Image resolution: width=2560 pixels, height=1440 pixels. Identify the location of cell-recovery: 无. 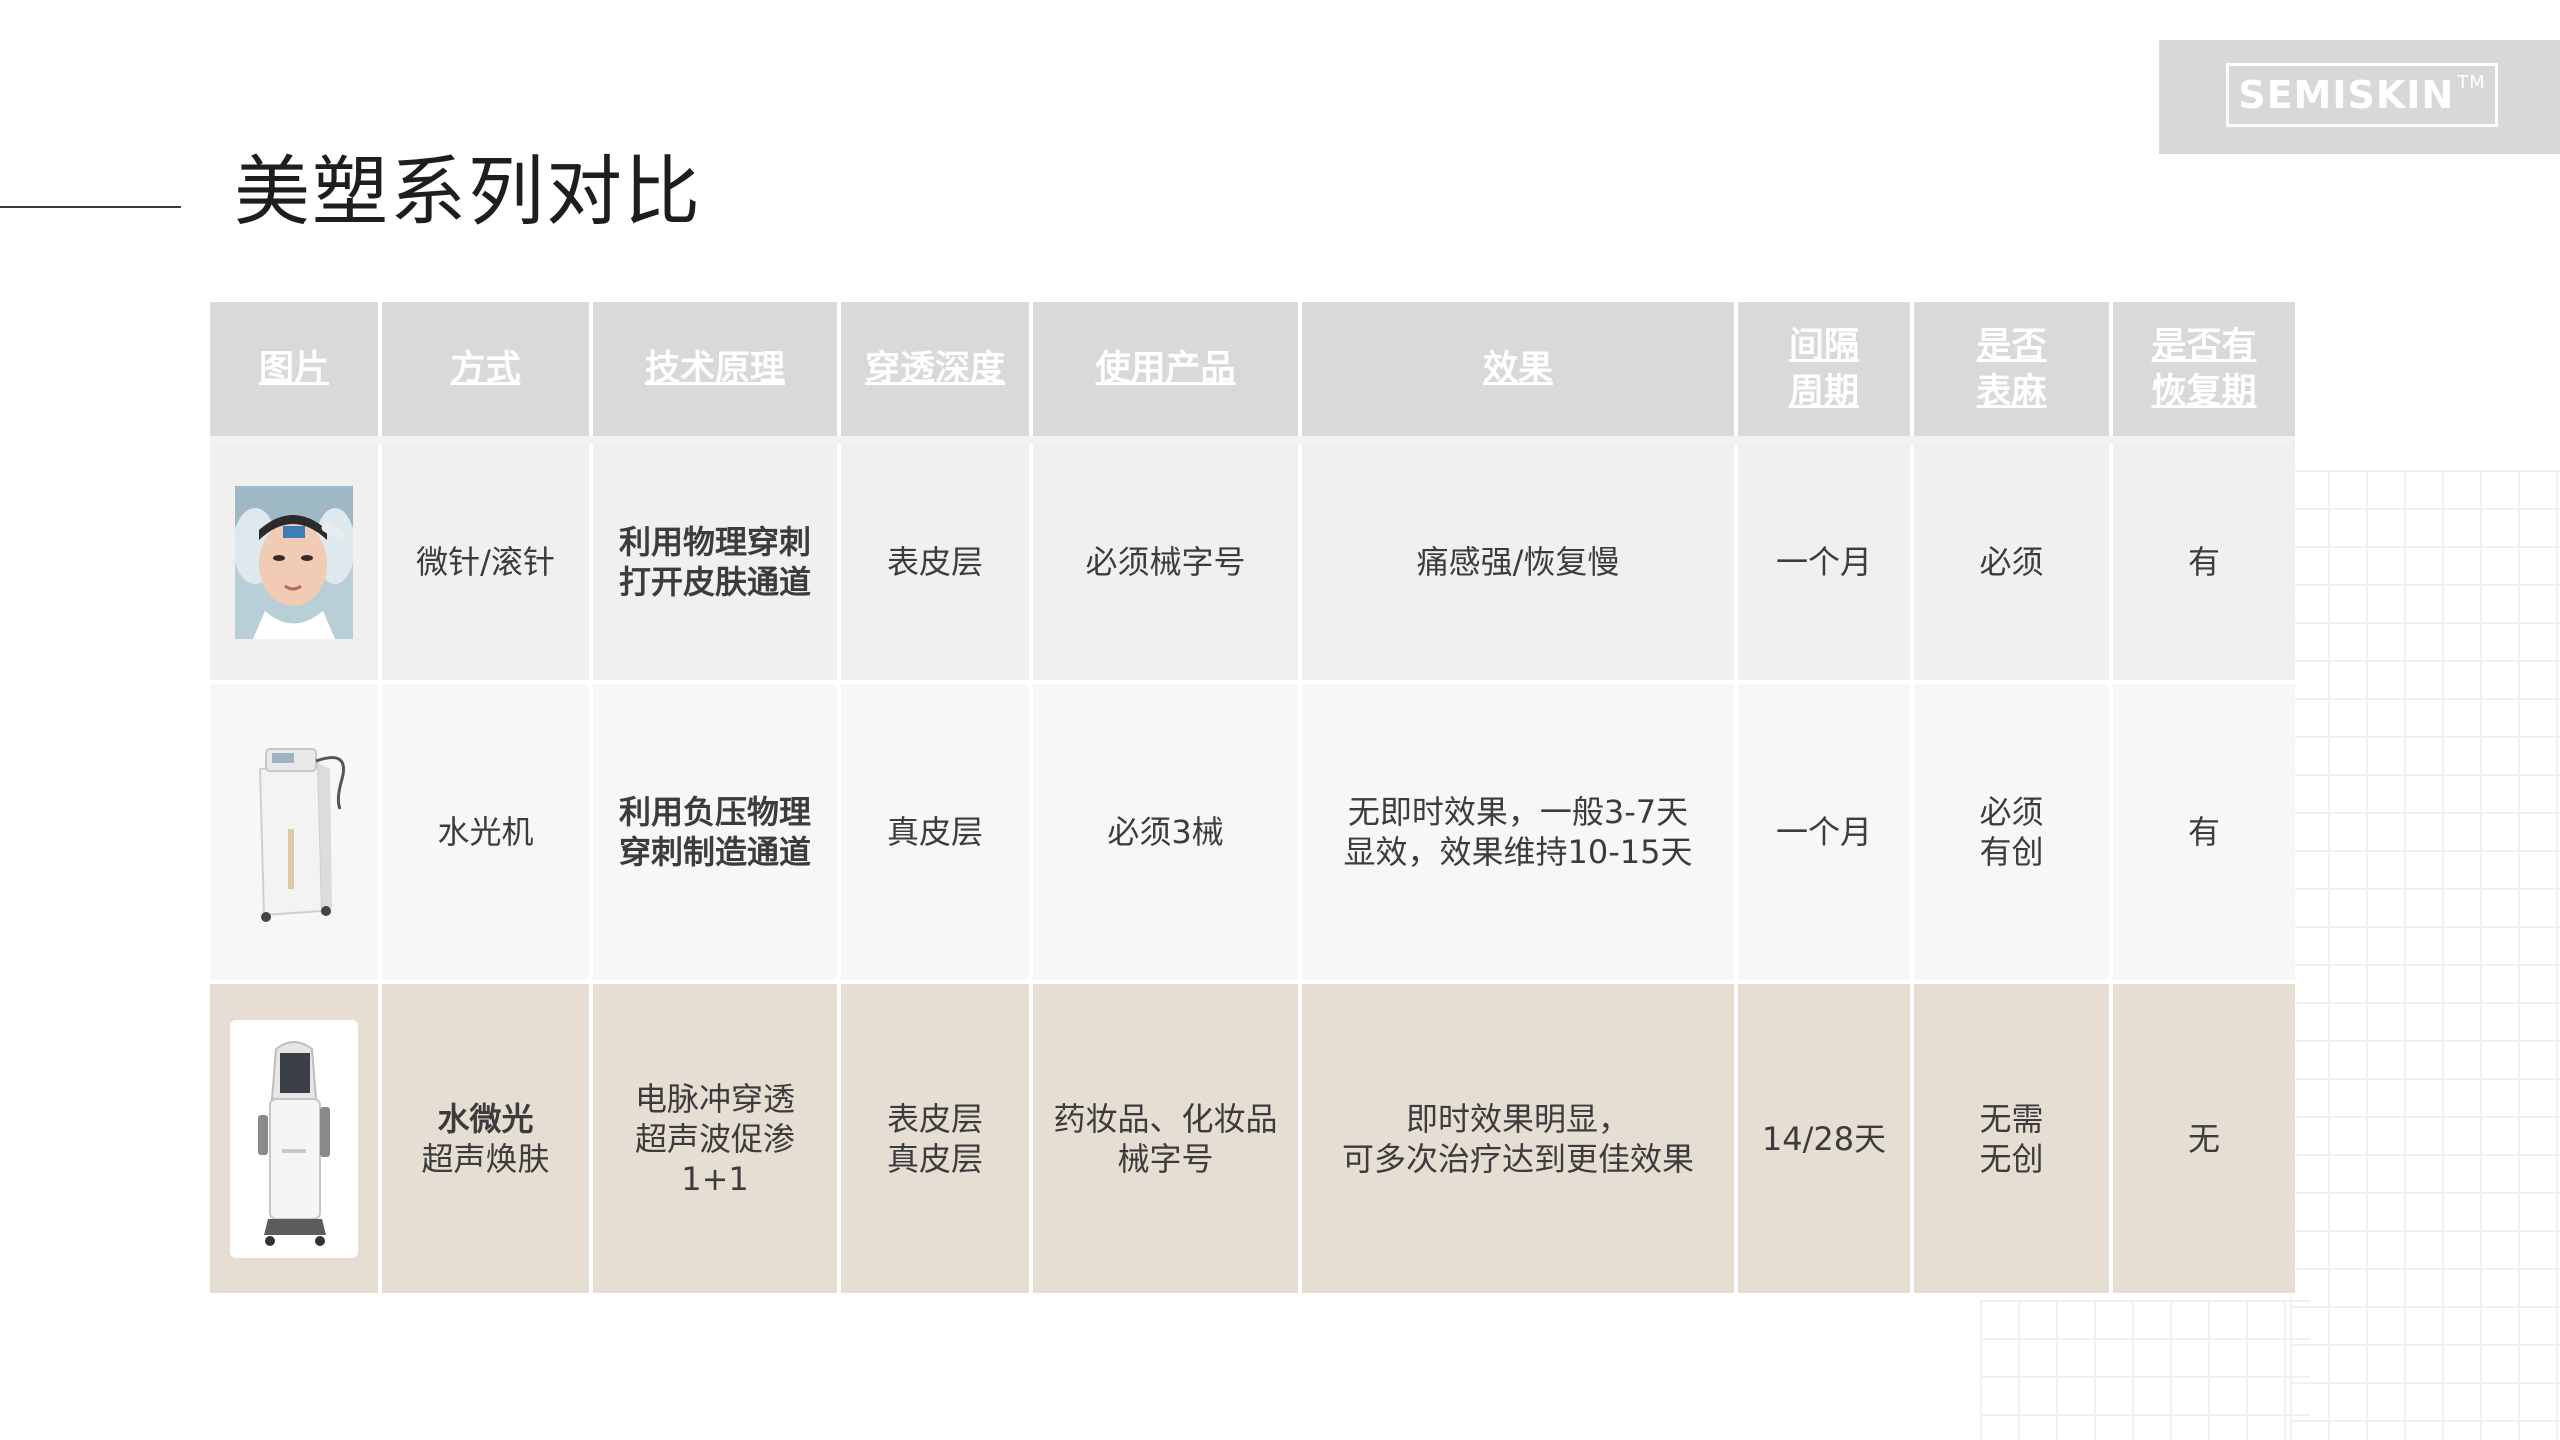
(2203, 1139).